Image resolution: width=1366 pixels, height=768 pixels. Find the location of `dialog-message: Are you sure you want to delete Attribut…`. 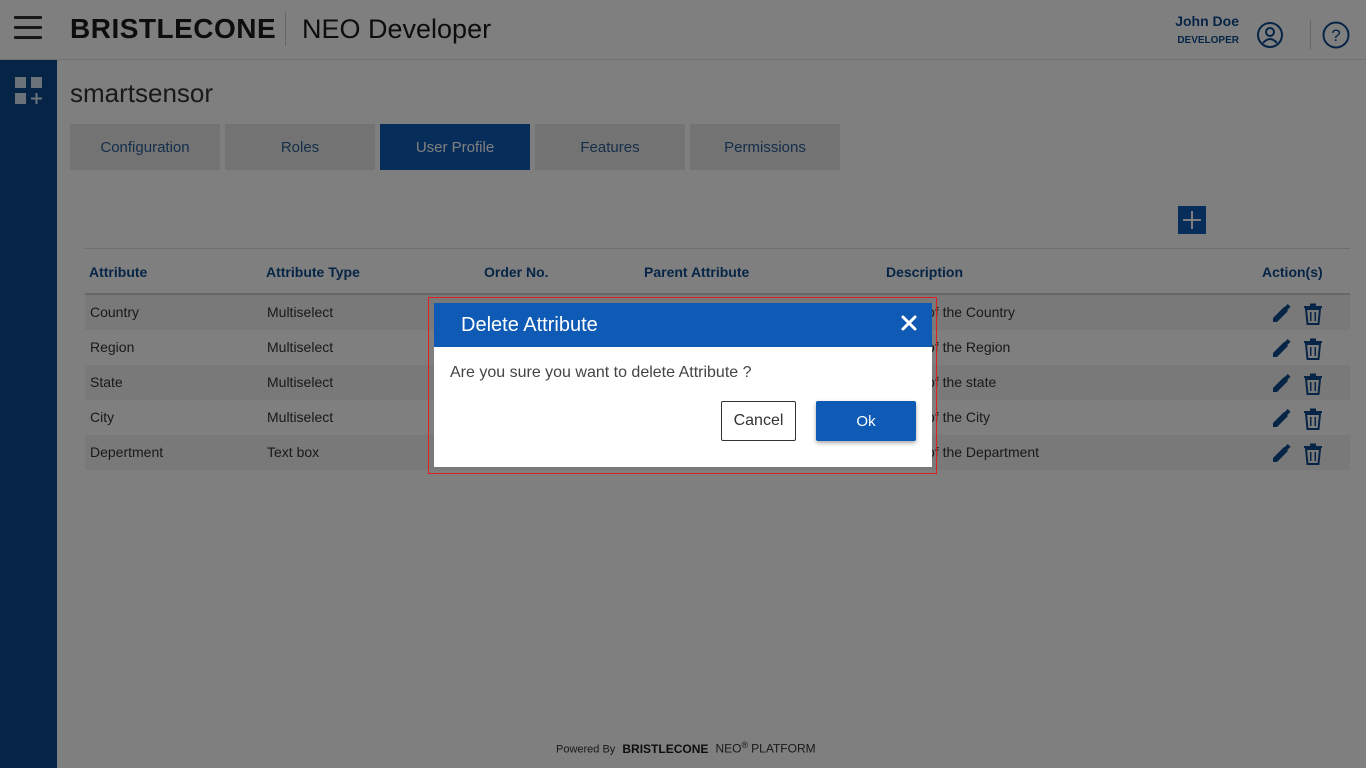

dialog-message: Are you sure you want to delete Attribut… is located at coordinates (601, 372).